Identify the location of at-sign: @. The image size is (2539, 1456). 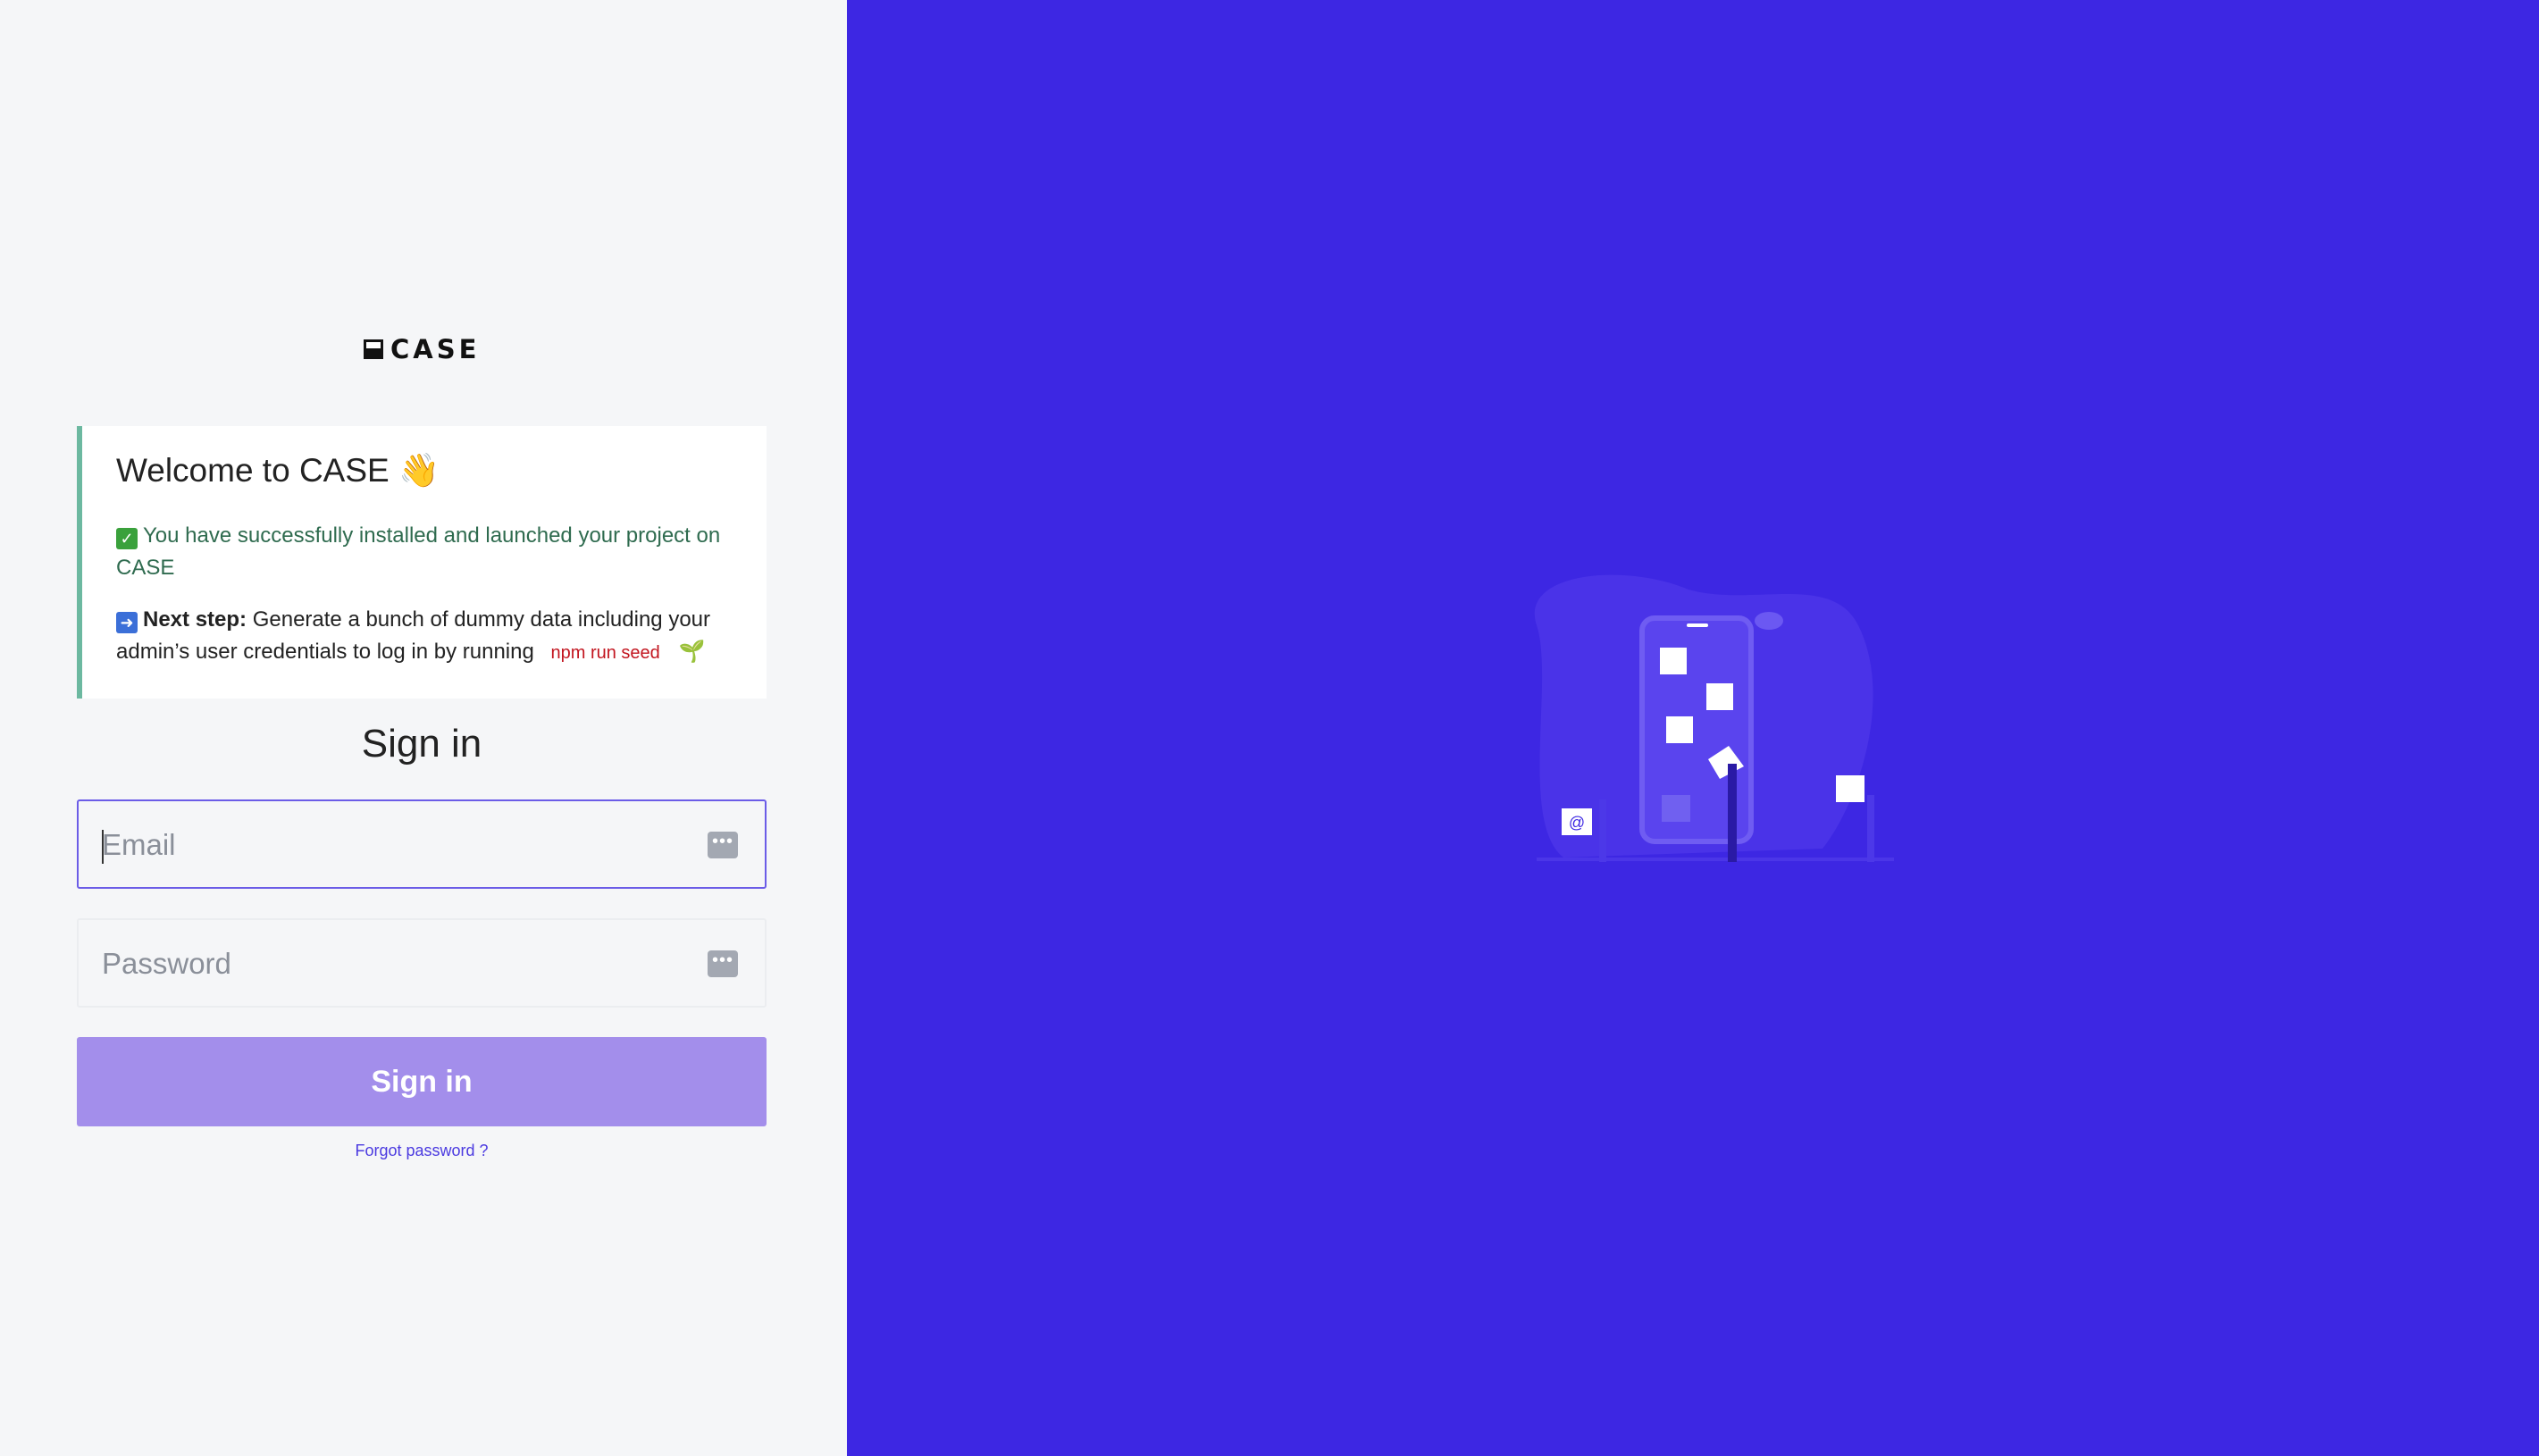
(1577, 823).